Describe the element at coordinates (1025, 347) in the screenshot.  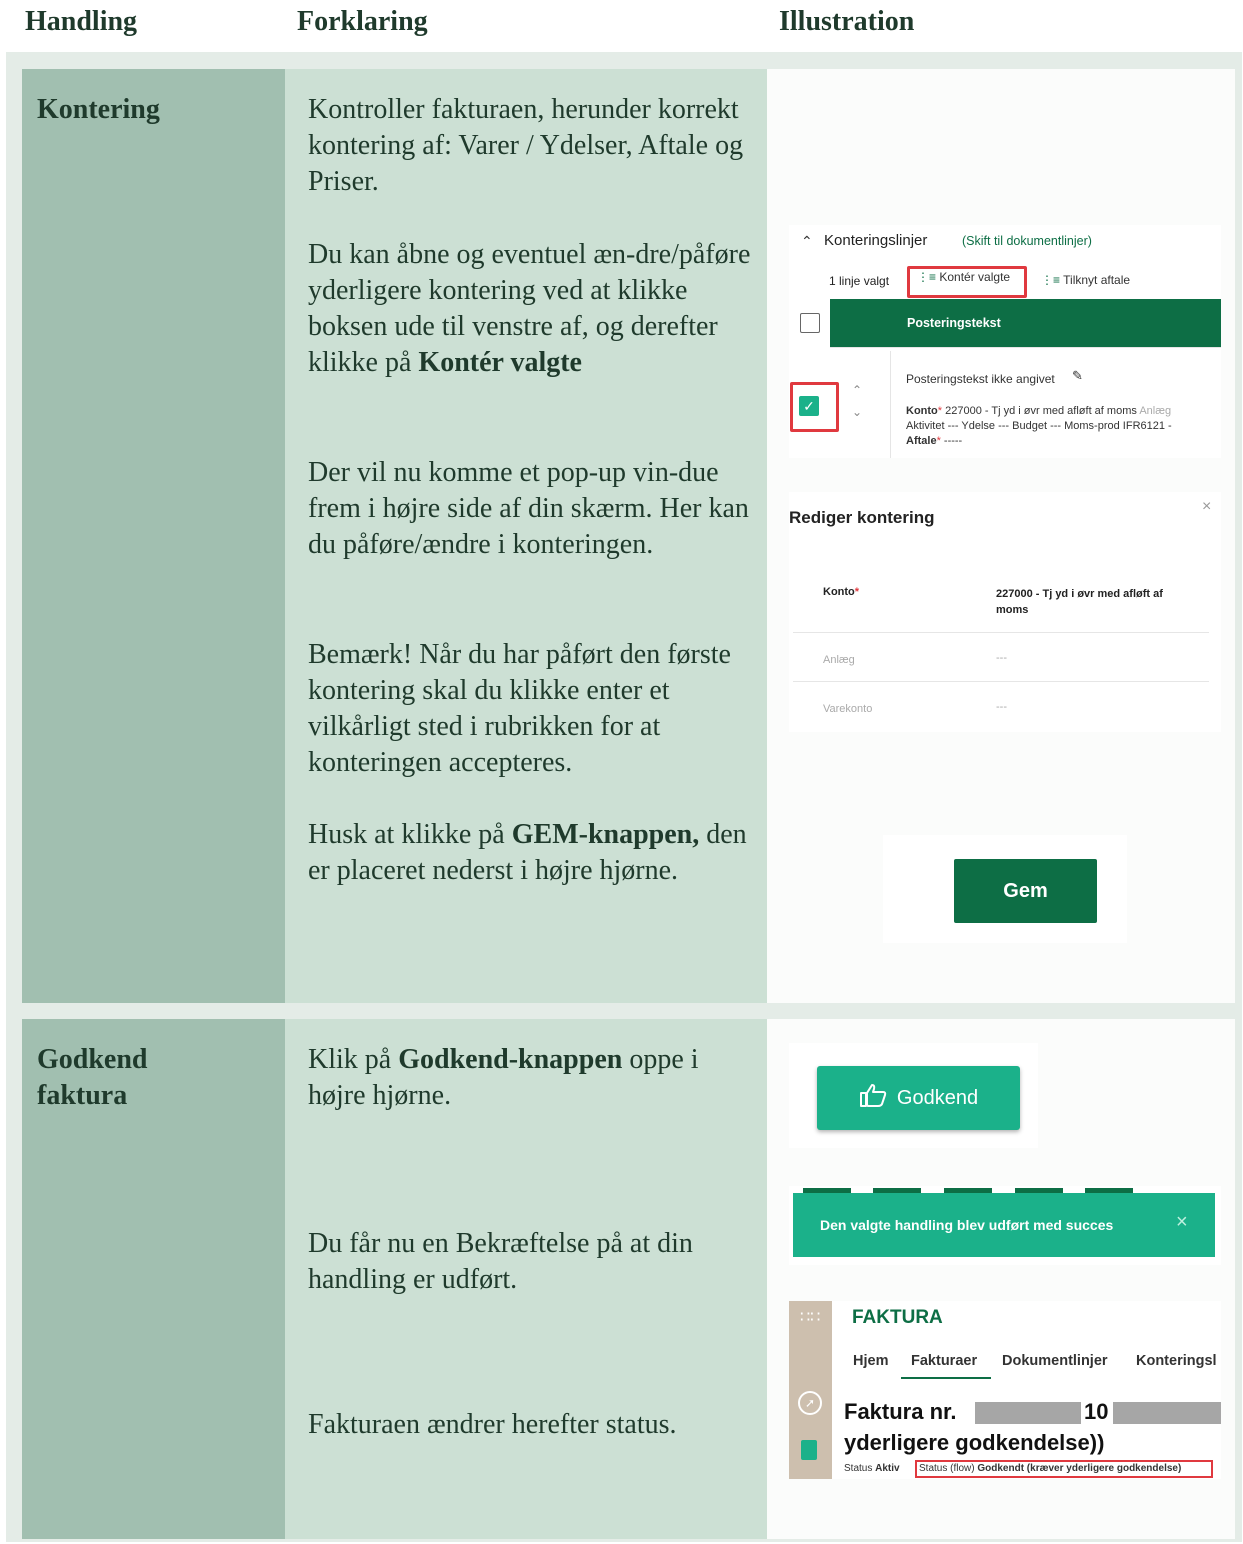
I see `row-separator` at that location.